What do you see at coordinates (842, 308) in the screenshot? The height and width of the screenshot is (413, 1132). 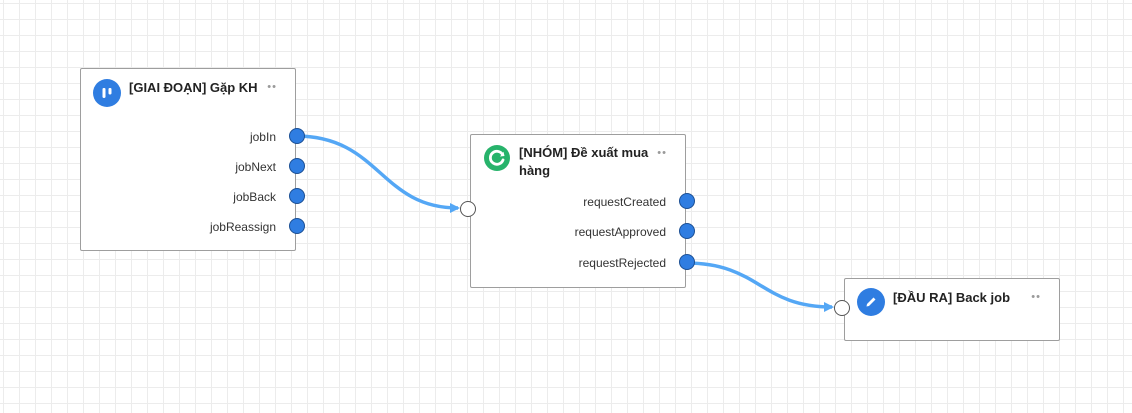 I see `output-input-port` at bounding box center [842, 308].